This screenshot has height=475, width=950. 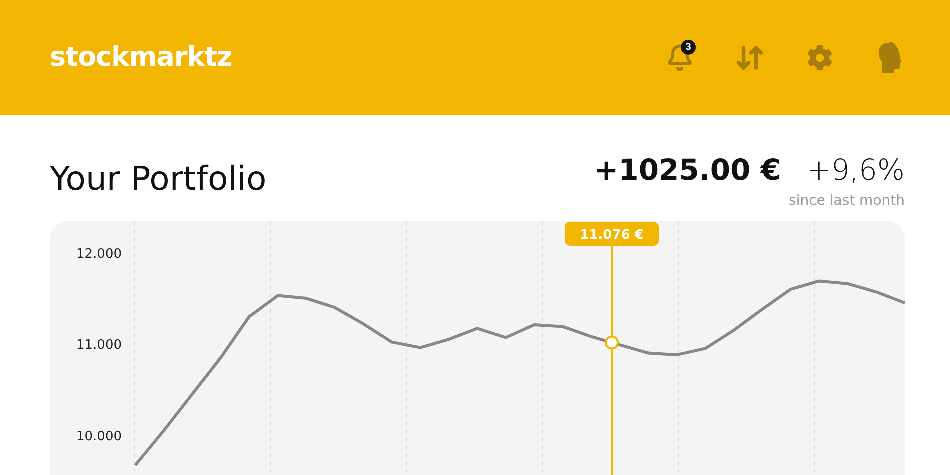 I want to click on axis-label: 12.000, so click(x=99, y=254).